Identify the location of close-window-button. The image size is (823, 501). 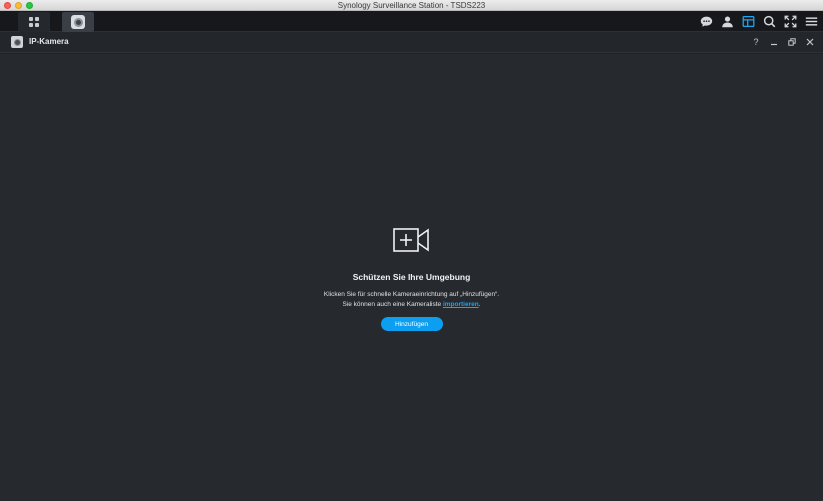
(7, 5).